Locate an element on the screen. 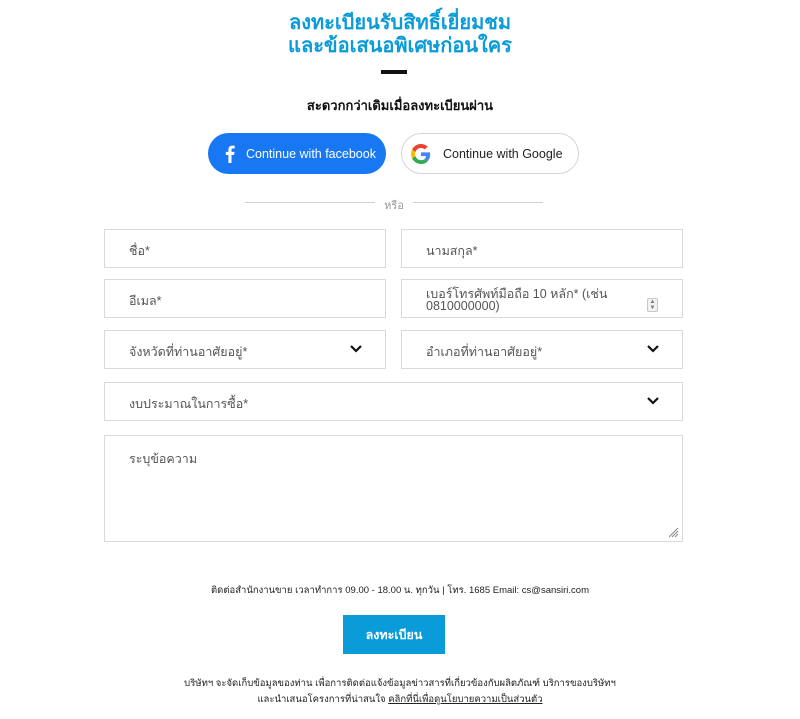 The image size is (800, 719). message-placeholder: ระบุข้อความ is located at coordinates (163, 459).